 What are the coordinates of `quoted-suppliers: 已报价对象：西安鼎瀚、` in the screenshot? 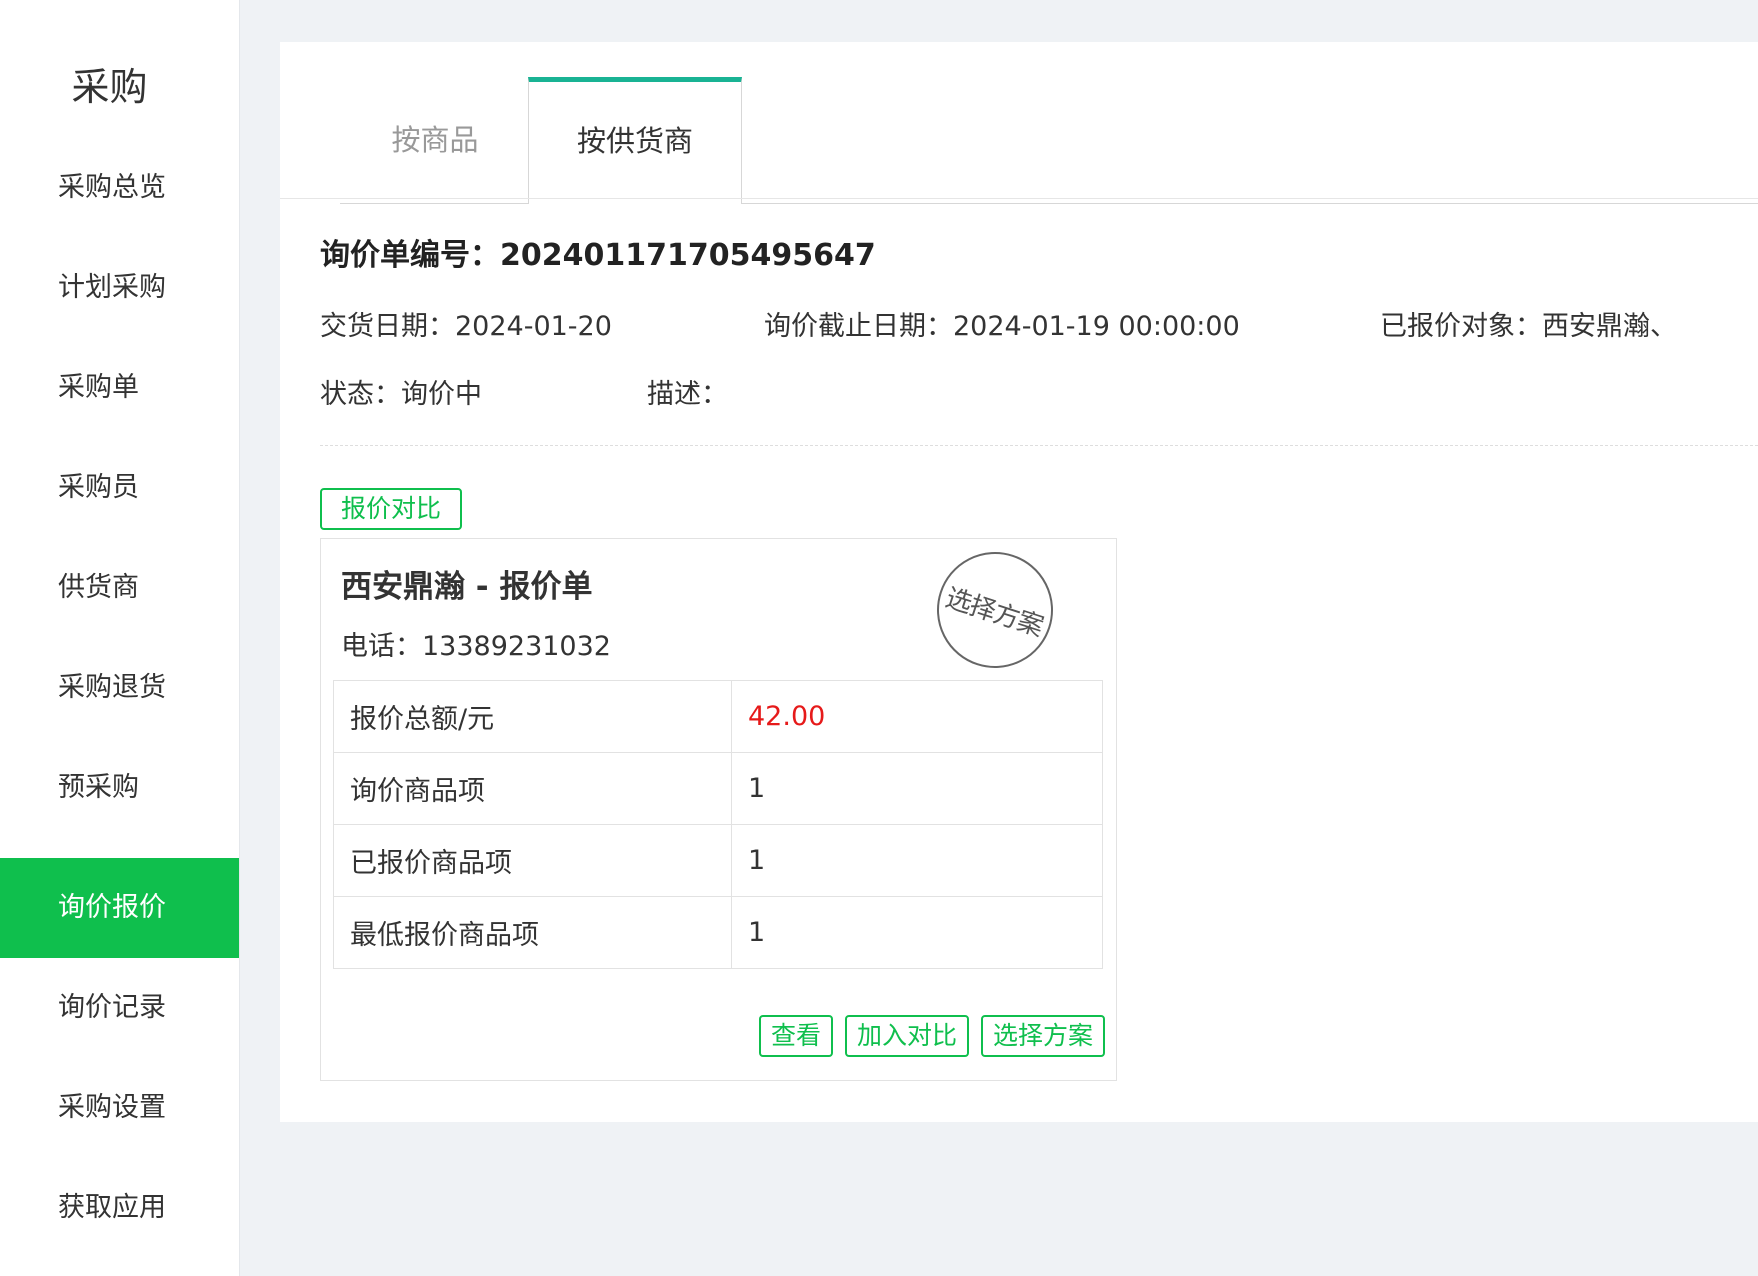 It's located at (1528, 323).